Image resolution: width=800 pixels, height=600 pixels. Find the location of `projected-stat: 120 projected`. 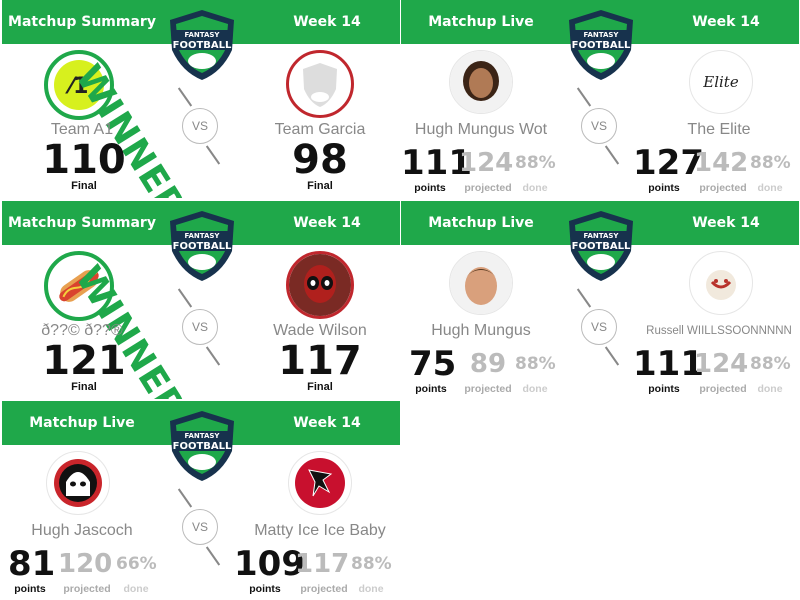

projected-stat: 120 projected is located at coordinates (87, 570).